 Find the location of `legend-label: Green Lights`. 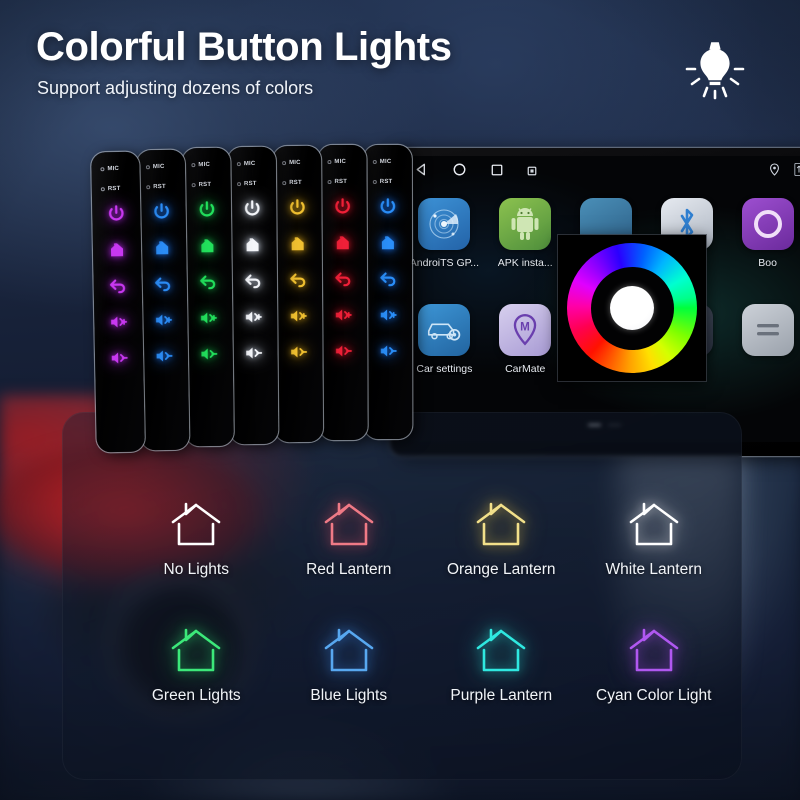

legend-label: Green Lights is located at coordinates (196, 695).